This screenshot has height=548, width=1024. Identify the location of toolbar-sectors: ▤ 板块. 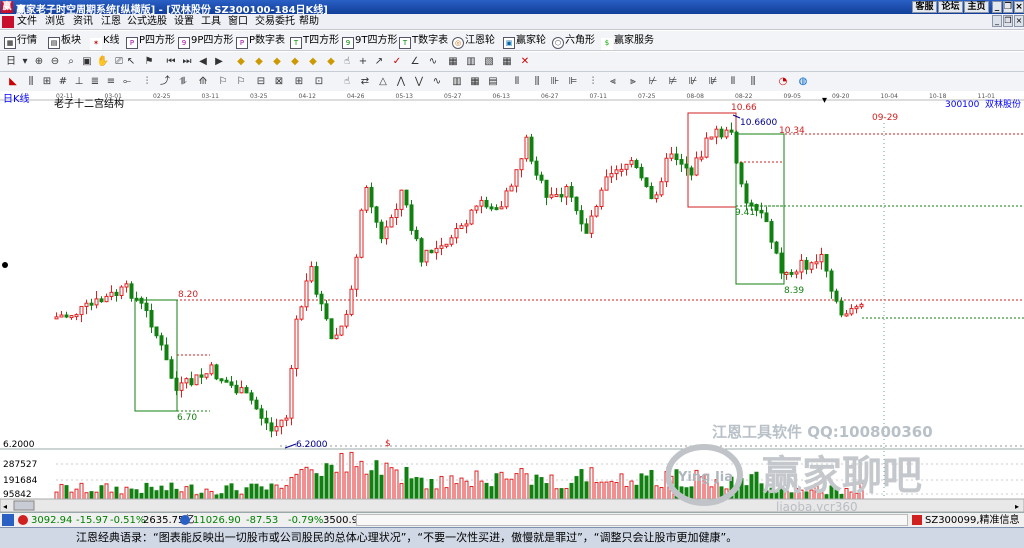
(64, 41).